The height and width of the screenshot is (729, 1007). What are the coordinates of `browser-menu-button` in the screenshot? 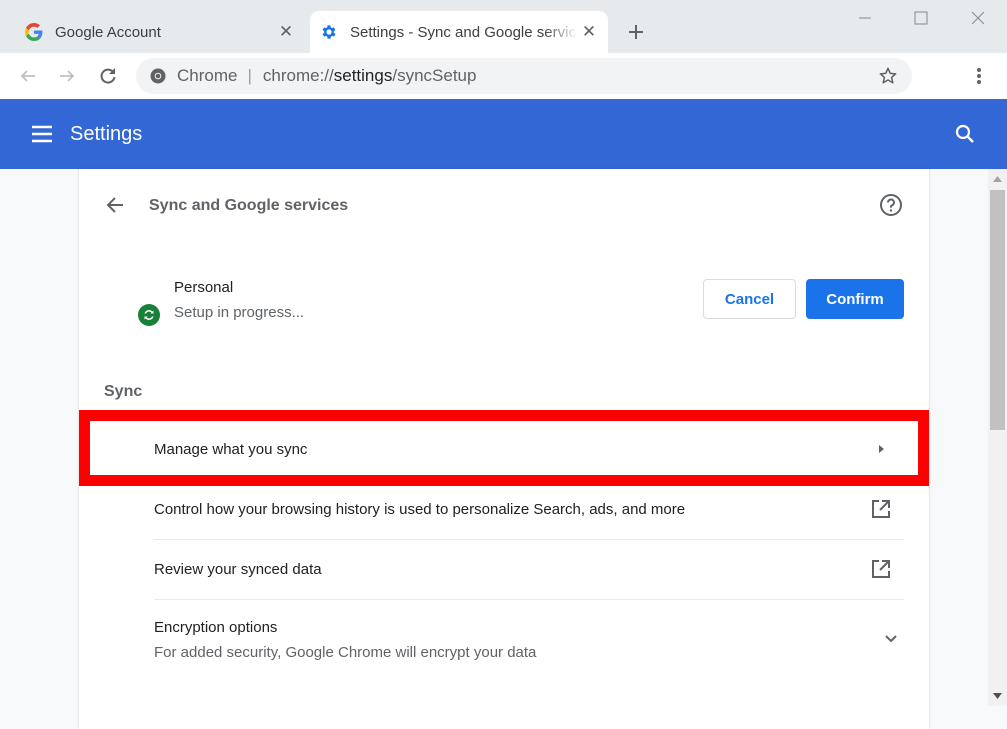 It's located at (979, 76).